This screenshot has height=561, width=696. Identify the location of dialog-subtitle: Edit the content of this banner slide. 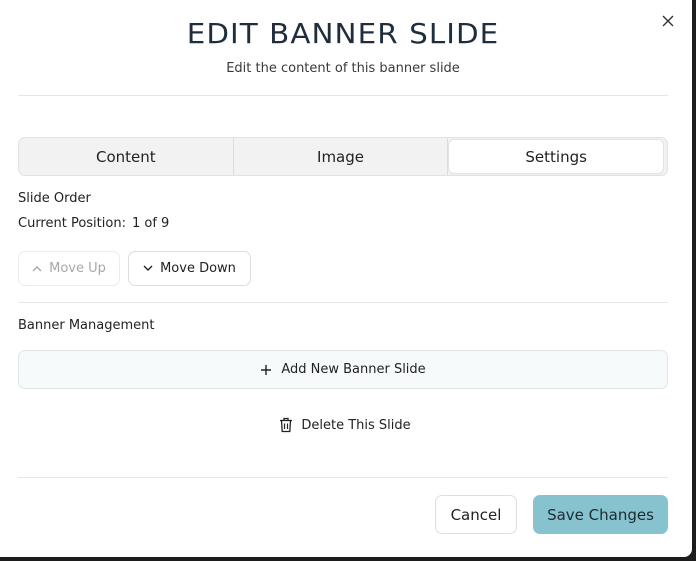
(343, 68).